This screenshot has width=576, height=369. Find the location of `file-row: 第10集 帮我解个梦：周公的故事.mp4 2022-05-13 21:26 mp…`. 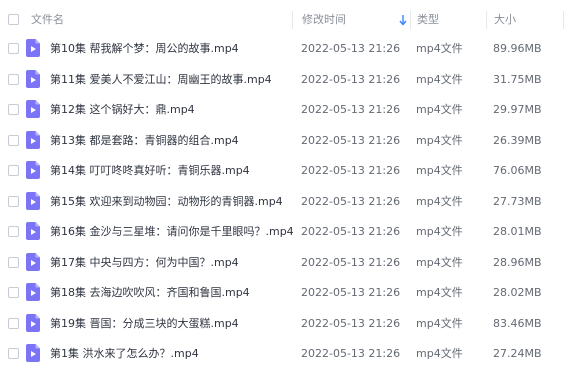

file-row: 第10集 帮我解个梦：周公的故事.mp4 2022-05-13 21:26 mp… is located at coordinates (288, 49).